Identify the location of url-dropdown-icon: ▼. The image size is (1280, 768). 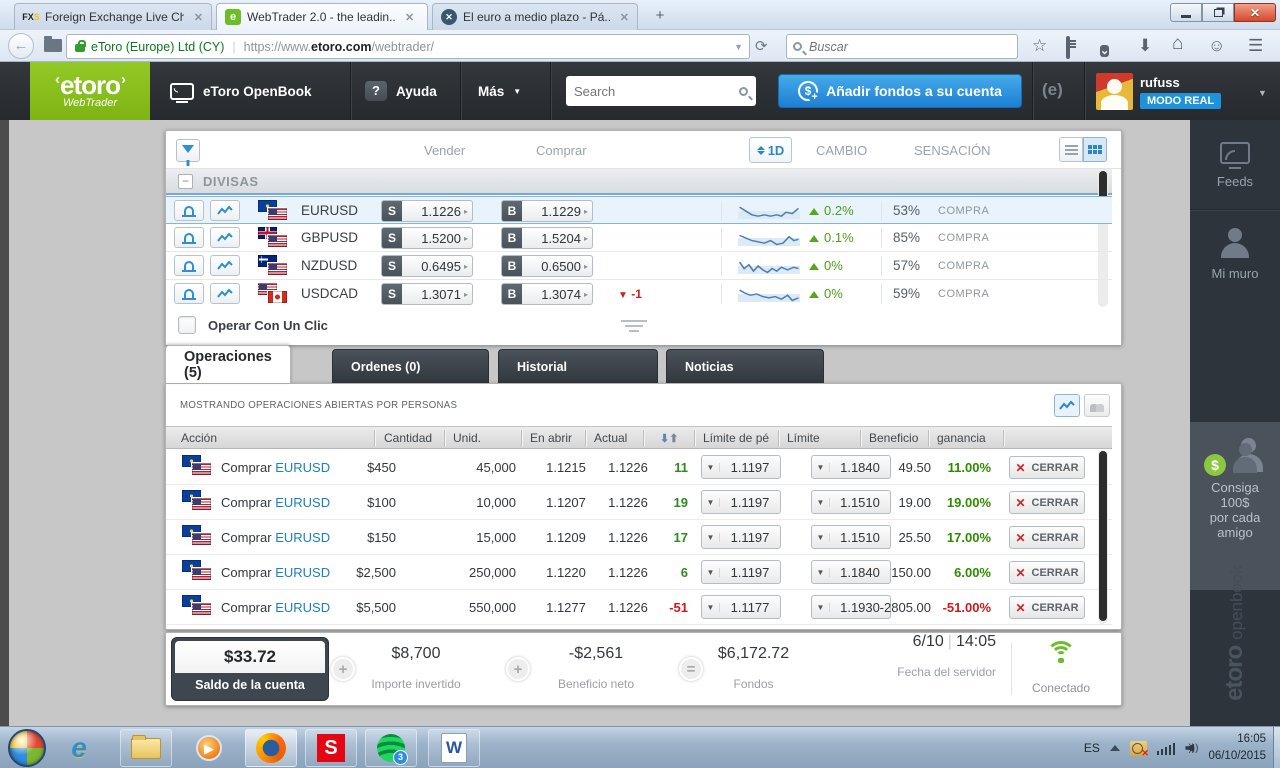
(738, 47).